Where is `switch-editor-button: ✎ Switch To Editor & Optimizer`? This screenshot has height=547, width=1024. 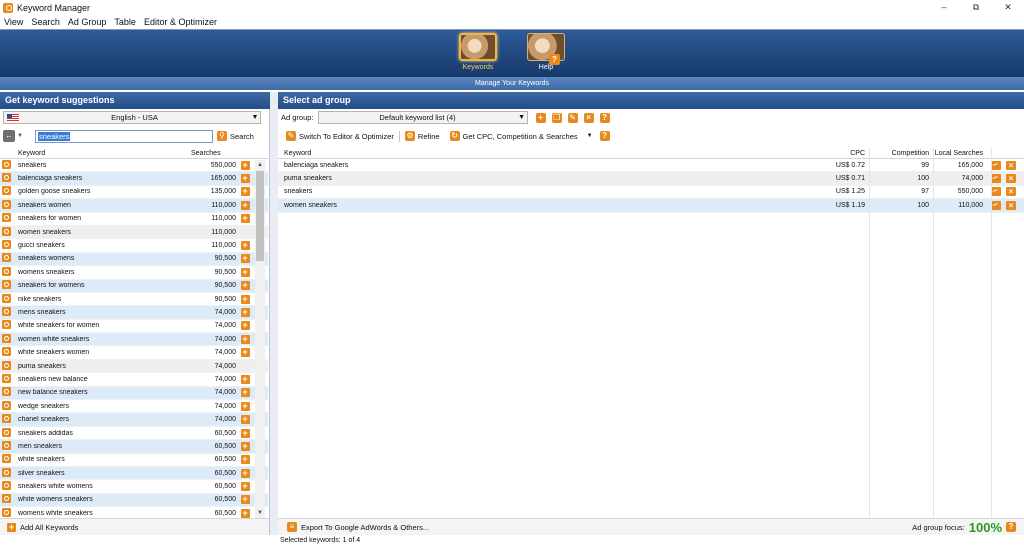 switch-editor-button: ✎ Switch To Editor & Optimizer is located at coordinates (340, 136).